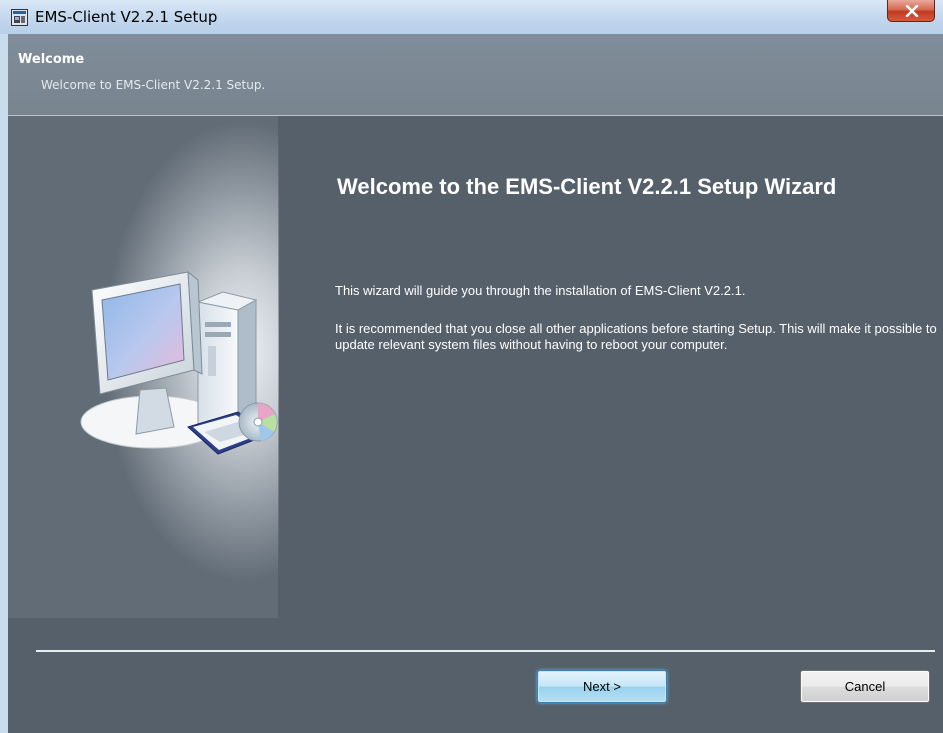  What do you see at coordinates (19, 17) in the screenshot?
I see `installer-icon` at bounding box center [19, 17].